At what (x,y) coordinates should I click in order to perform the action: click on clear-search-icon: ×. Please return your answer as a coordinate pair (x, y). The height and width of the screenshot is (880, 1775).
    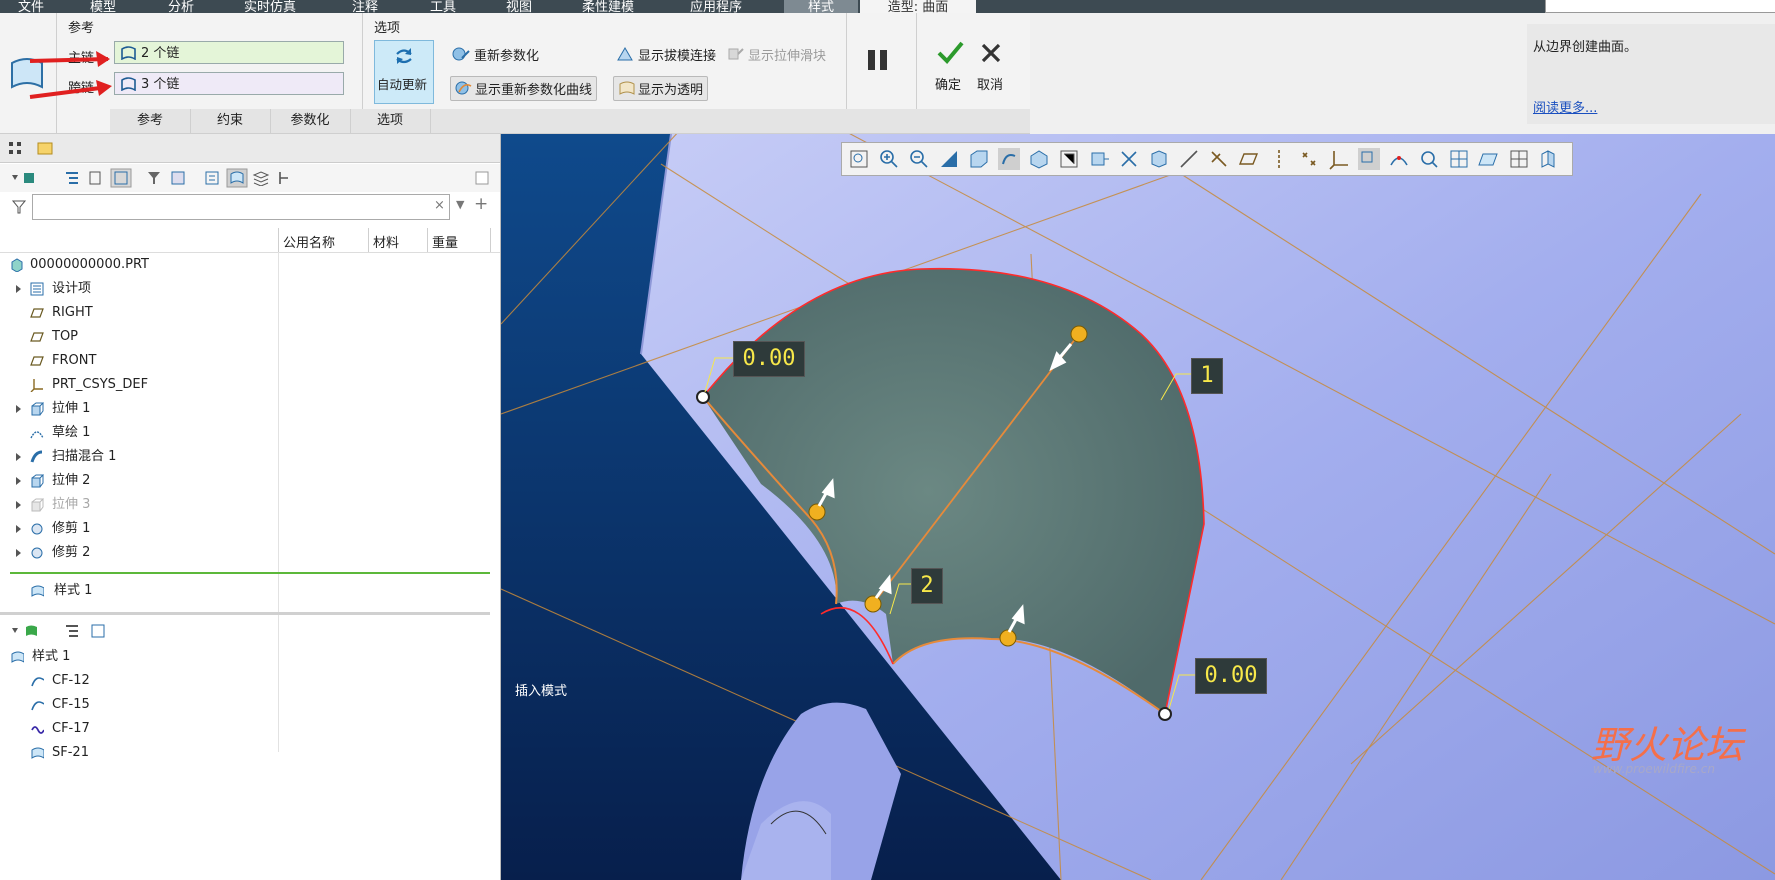
    Looking at the image, I should click on (439, 205).